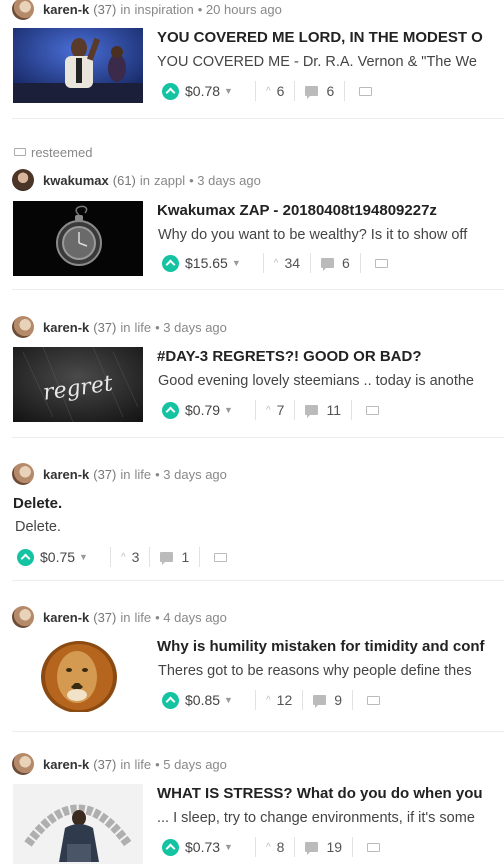 This screenshot has width=504, height=867. What do you see at coordinates (281, 91) in the screenshot?
I see `vote-count: 6` at bounding box center [281, 91].